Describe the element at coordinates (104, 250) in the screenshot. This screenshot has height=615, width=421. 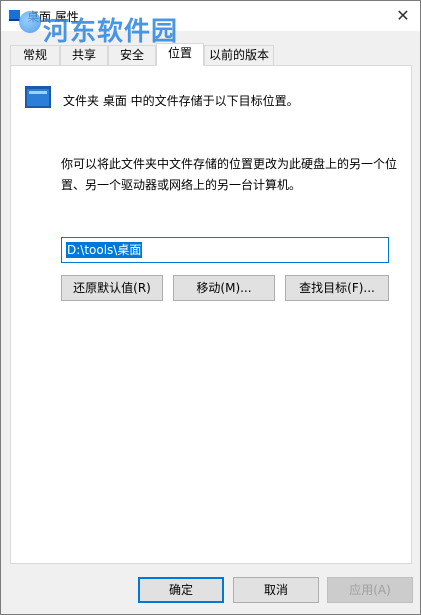
I see `path-input-selected-text: D:\tools\桌面` at that location.